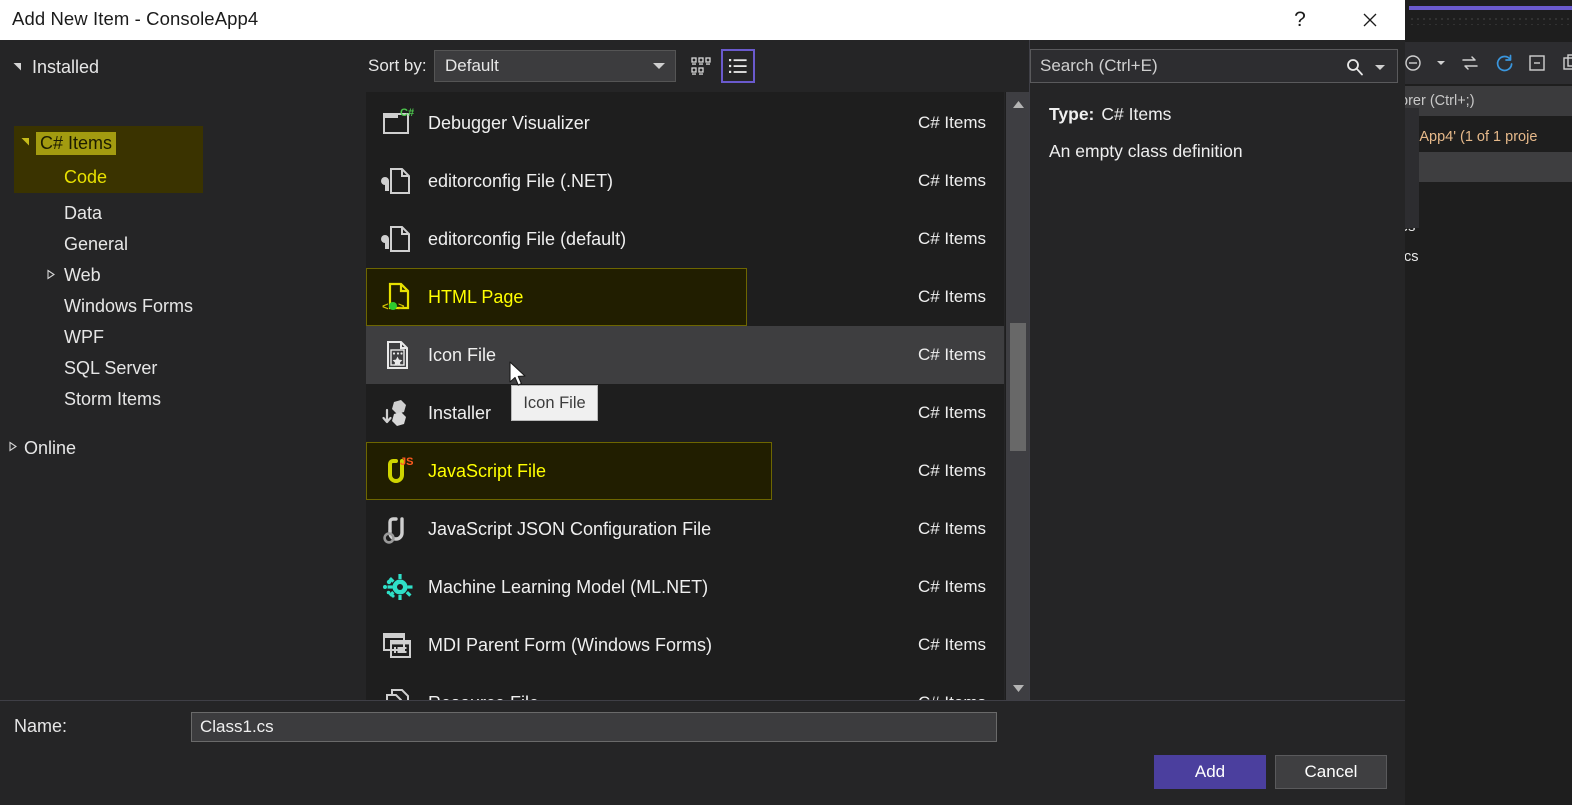 The height and width of the screenshot is (805, 1572). I want to click on list-item-name: MDI Parent Form (Windows Forms), so click(570, 644).